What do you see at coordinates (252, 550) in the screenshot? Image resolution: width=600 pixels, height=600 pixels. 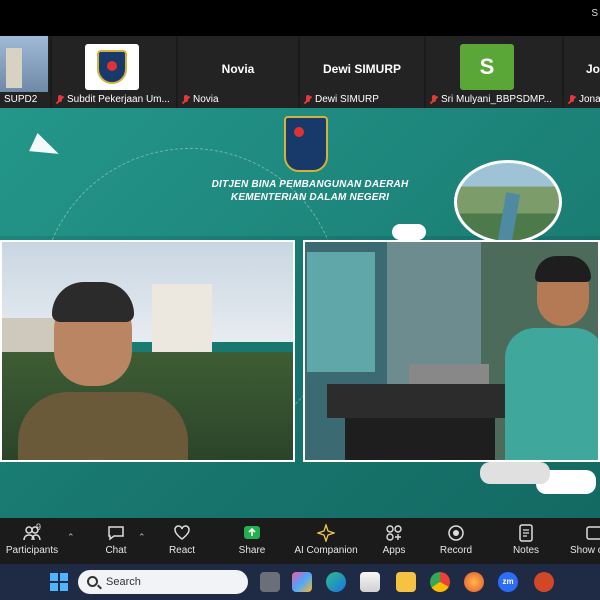 I see `share-label: Share` at bounding box center [252, 550].